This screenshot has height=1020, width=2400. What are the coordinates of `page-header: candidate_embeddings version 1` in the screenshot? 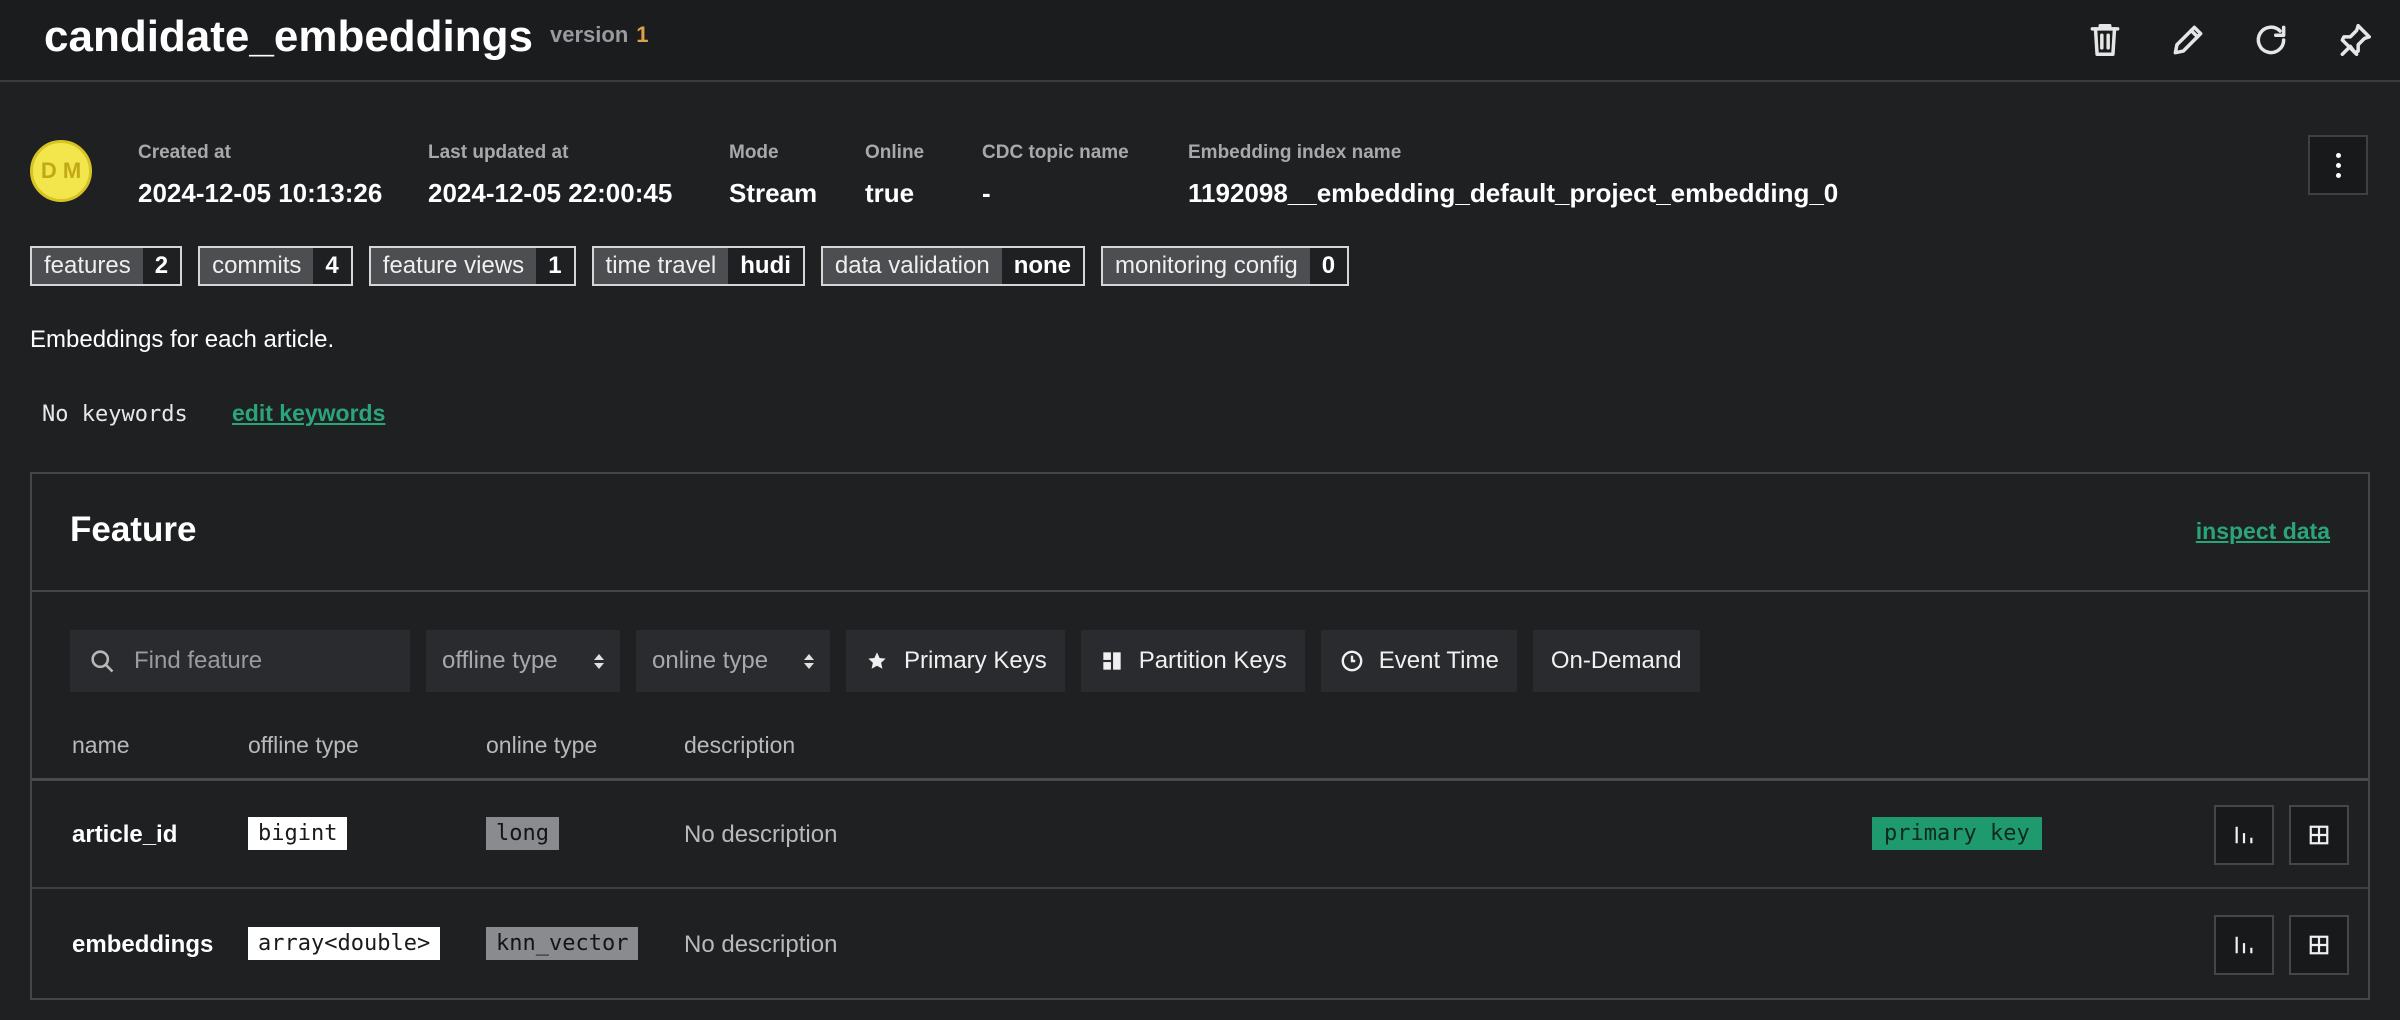 It's located at (1200, 41).